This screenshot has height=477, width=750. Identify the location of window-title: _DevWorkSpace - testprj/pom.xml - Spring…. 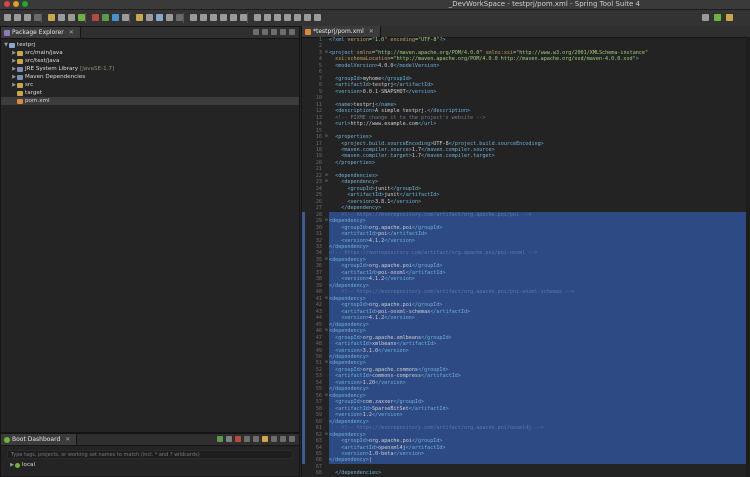
(544, 4).